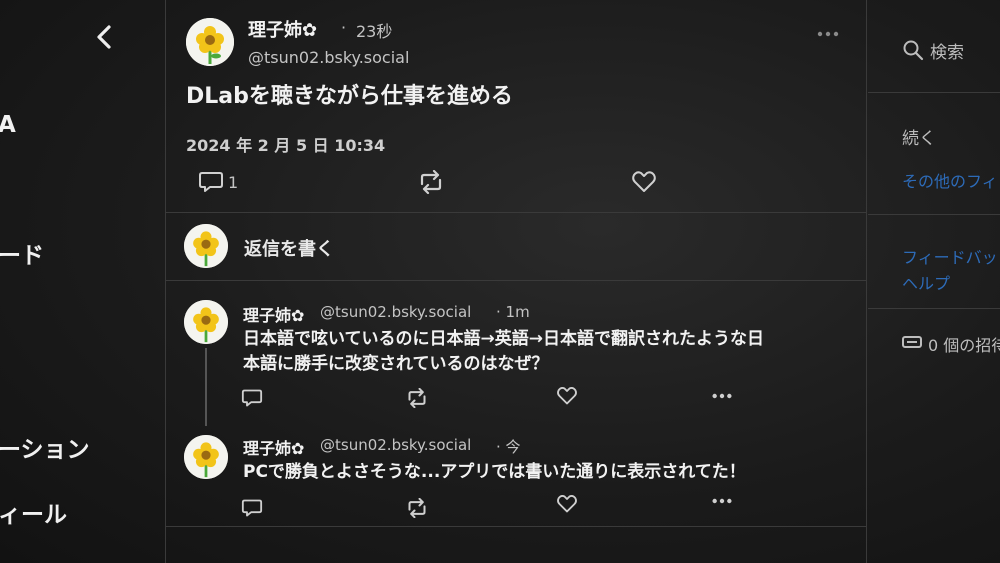 Image resolution: width=1000 pixels, height=563 pixels. What do you see at coordinates (396, 364) in the screenshot?
I see `reply-text-line: 本語に勝手に改変されているのはなぜ？` at bounding box center [396, 364].